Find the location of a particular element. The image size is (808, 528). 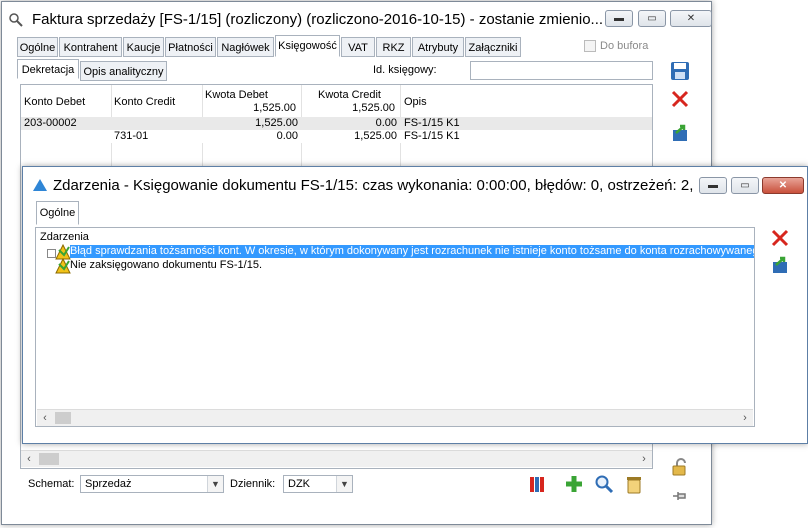

tab-rkz: RKZ is located at coordinates (393, 47).